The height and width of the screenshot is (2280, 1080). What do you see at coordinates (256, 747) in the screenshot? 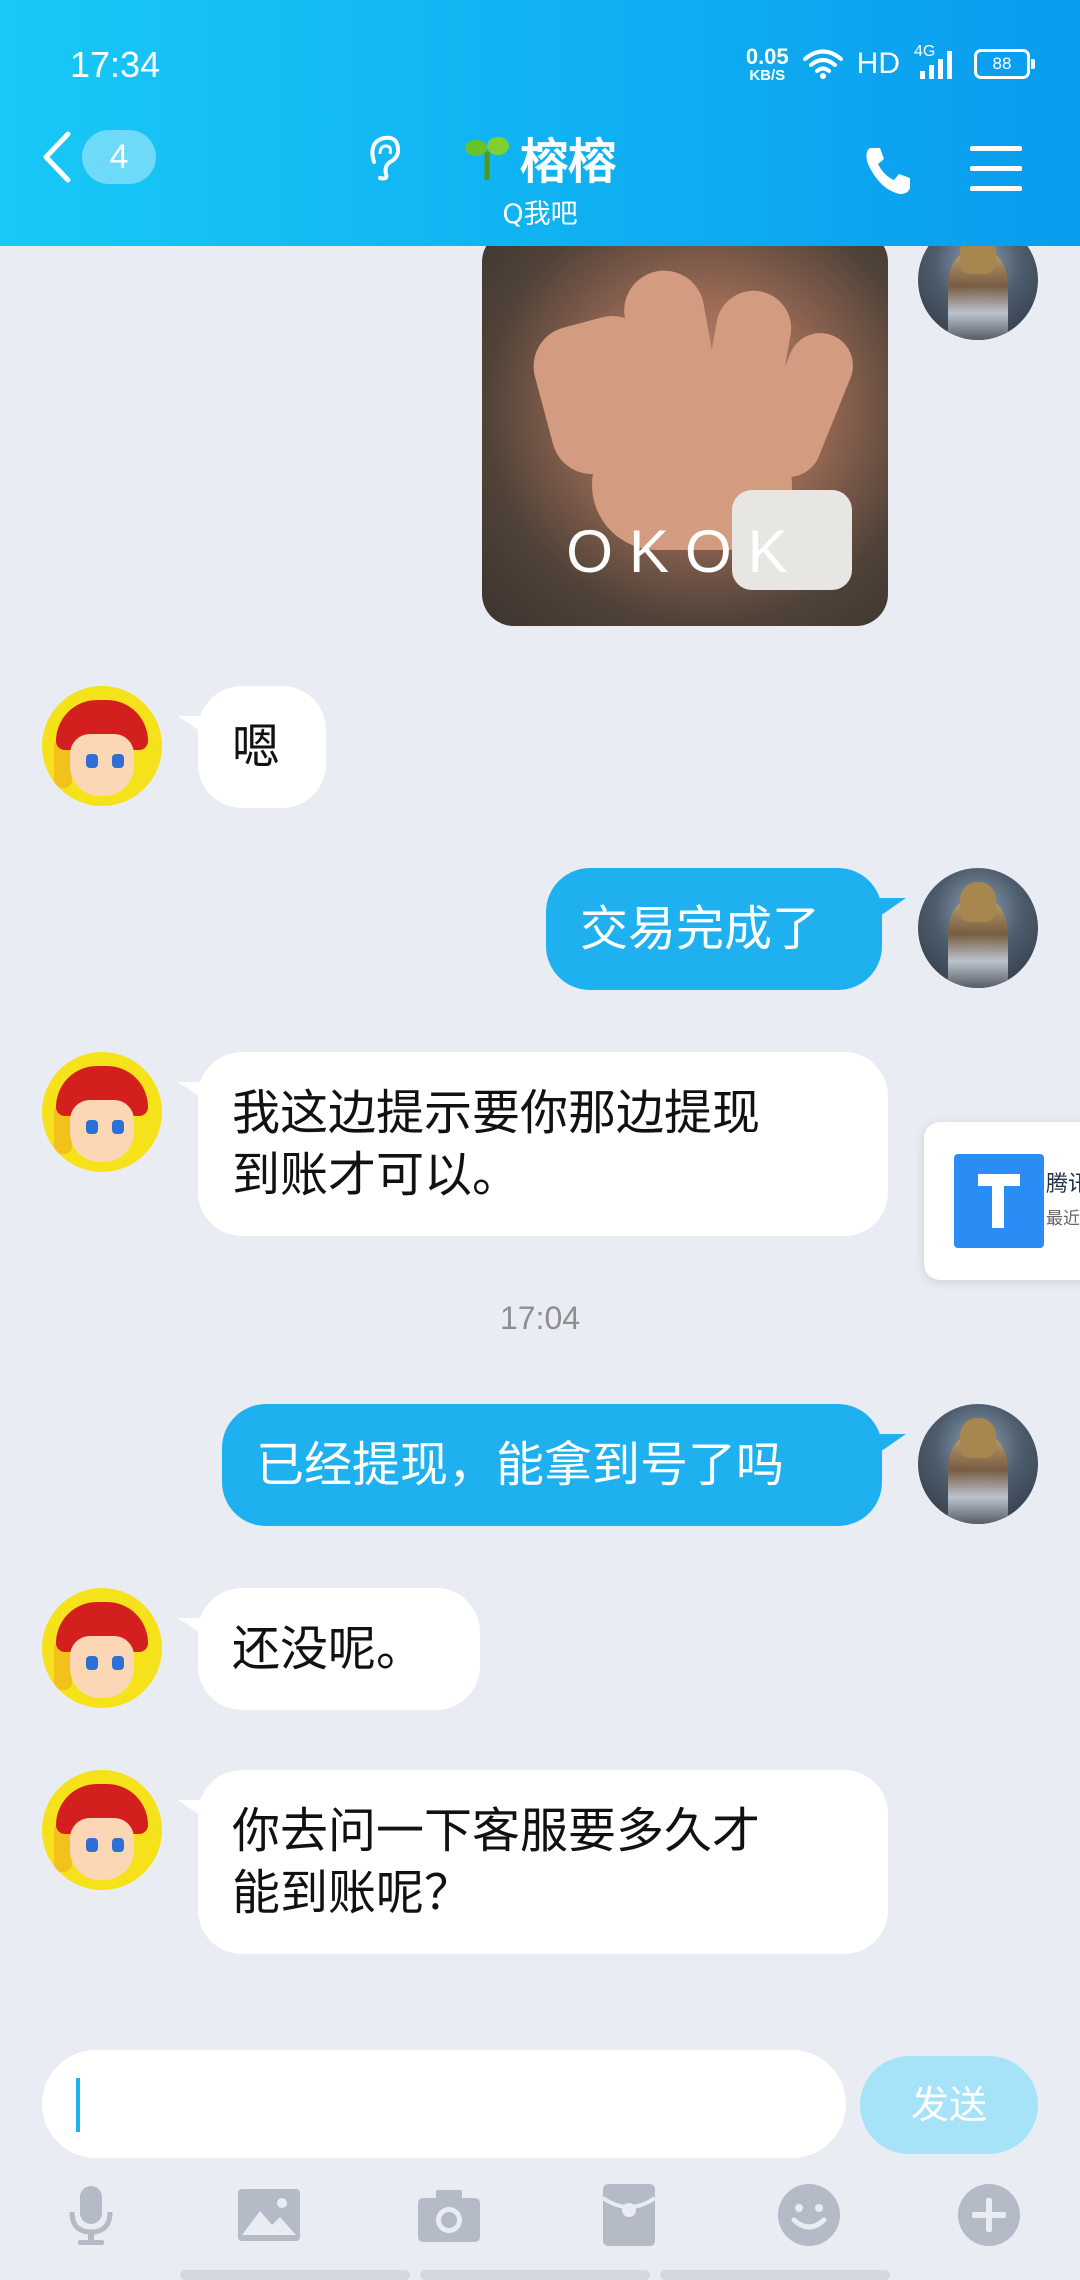
I see `message-text: 嗯` at bounding box center [256, 747].